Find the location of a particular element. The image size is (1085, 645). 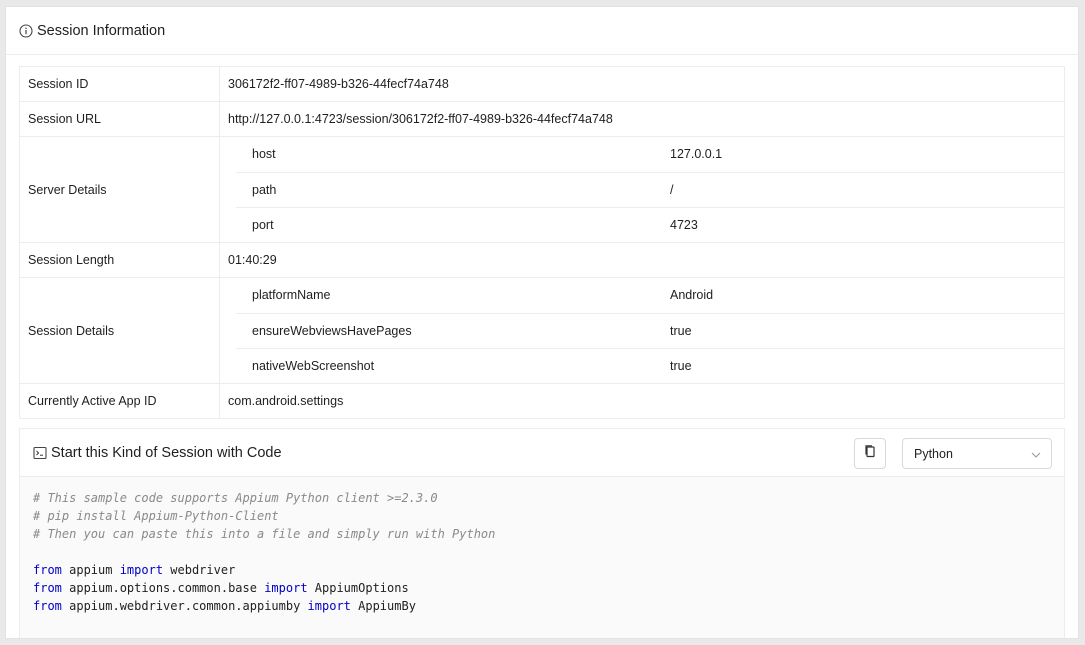

code-text: webdriver is located at coordinates (199, 570).